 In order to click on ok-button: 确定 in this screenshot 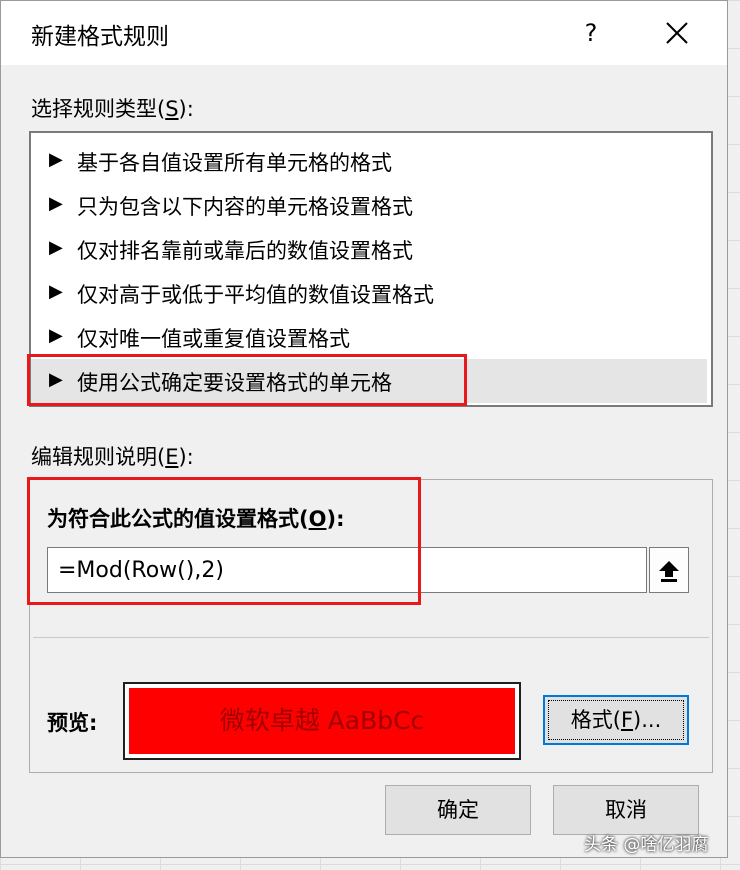, I will do `click(458, 810)`.